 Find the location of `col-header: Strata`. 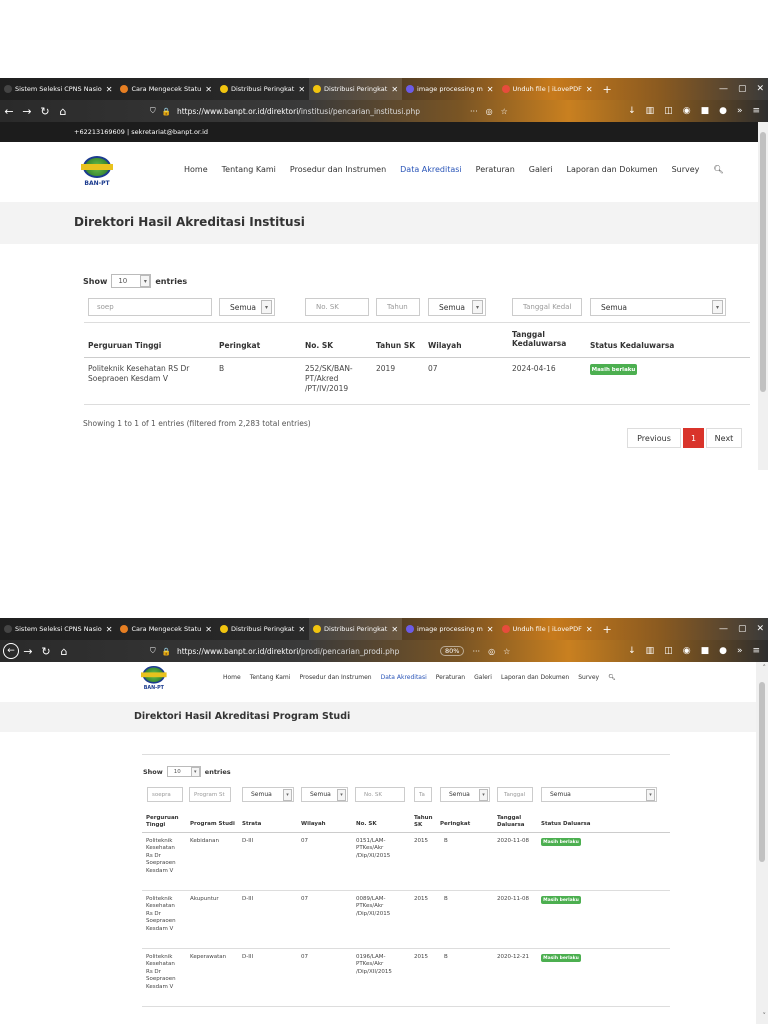

col-header: Strata is located at coordinates (251, 824).